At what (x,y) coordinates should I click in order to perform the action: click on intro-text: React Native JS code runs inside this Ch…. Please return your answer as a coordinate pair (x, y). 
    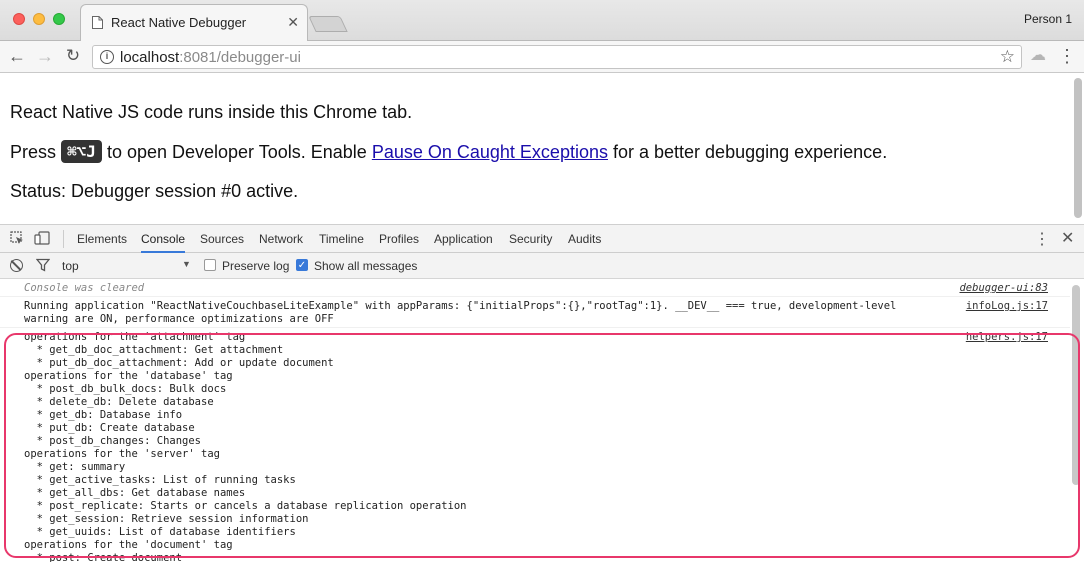
    Looking at the image, I should click on (211, 112).